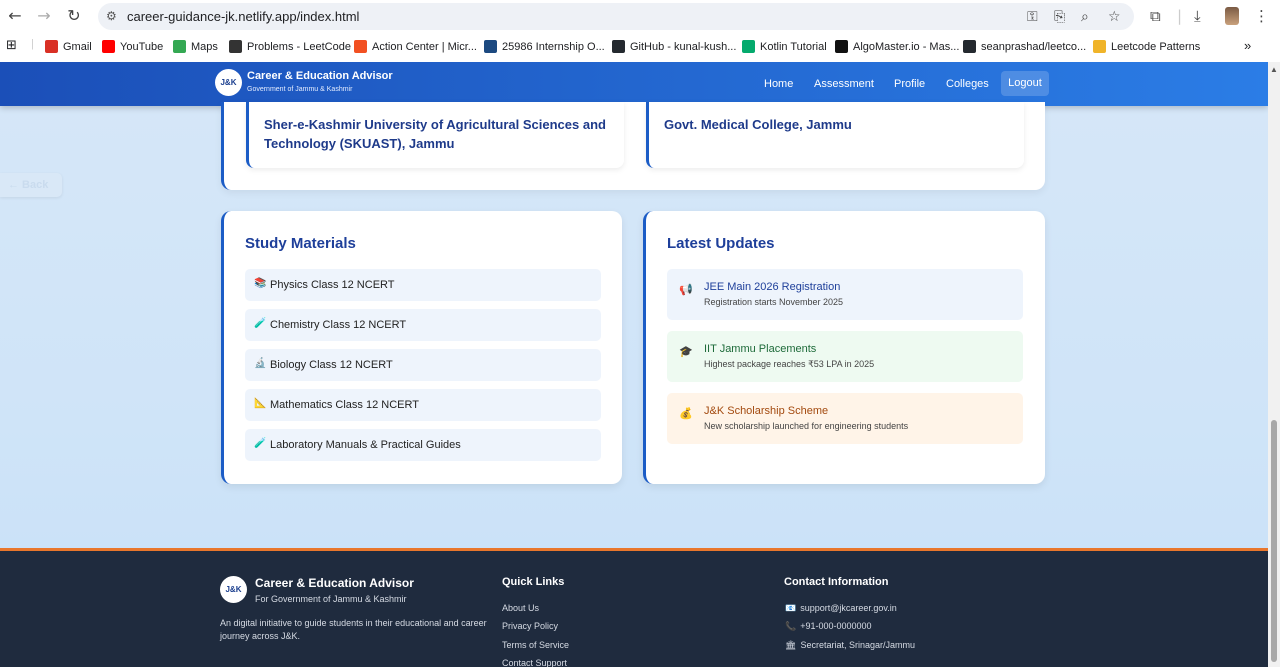 This screenshot has height=667, width=1280. I want to click on page-scrollbar: ▲, so click(1274, 364).